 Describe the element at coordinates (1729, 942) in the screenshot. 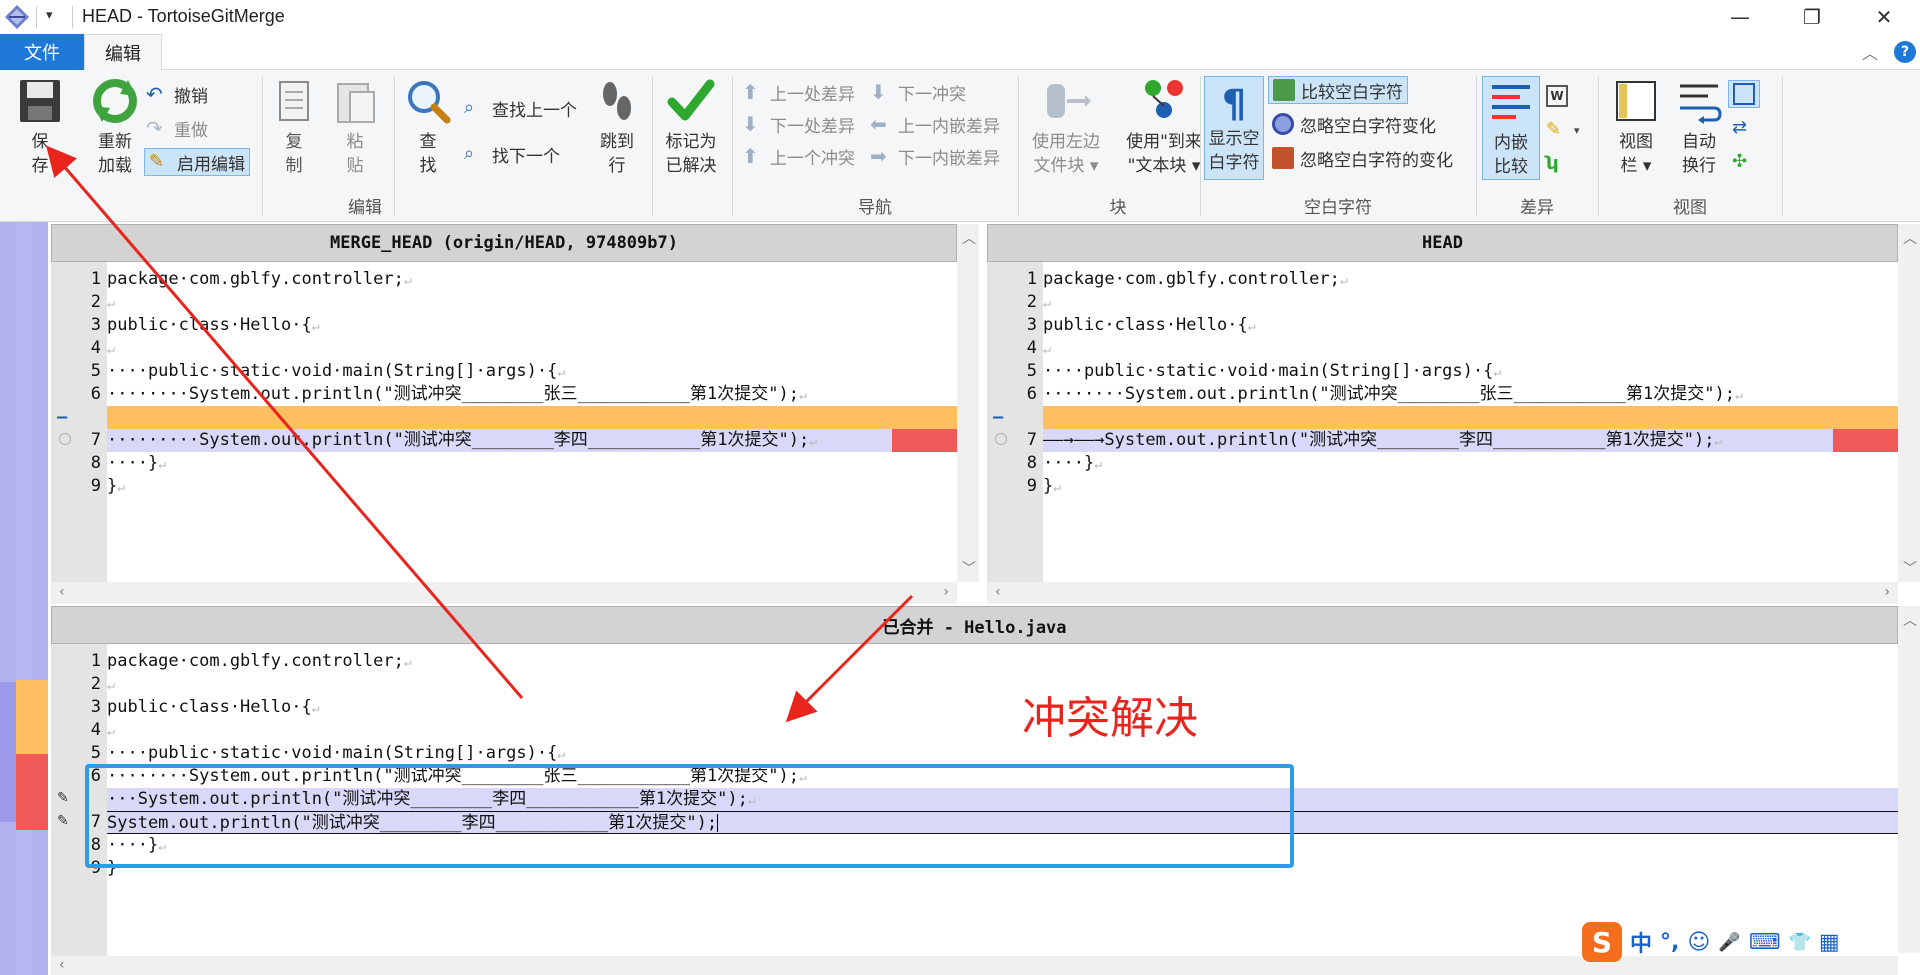

I see `microphone-icon: 🎤` at that location.